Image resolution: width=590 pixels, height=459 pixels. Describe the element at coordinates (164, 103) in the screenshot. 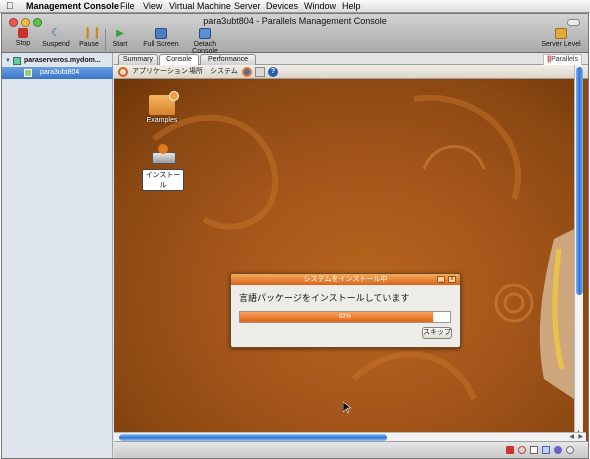

I see `examples-folder-icon` at that location.